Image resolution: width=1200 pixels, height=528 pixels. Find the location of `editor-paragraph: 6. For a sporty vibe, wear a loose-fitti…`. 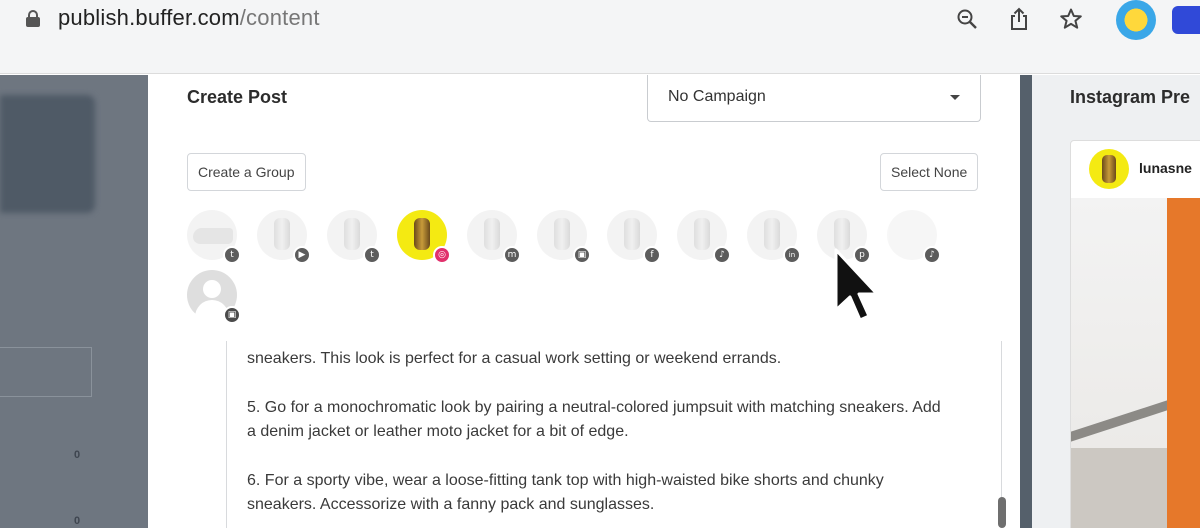

editor-paragraph: 6. For a sporty vibe, wear a loose-fitti… is located at coordinates (565, 492).